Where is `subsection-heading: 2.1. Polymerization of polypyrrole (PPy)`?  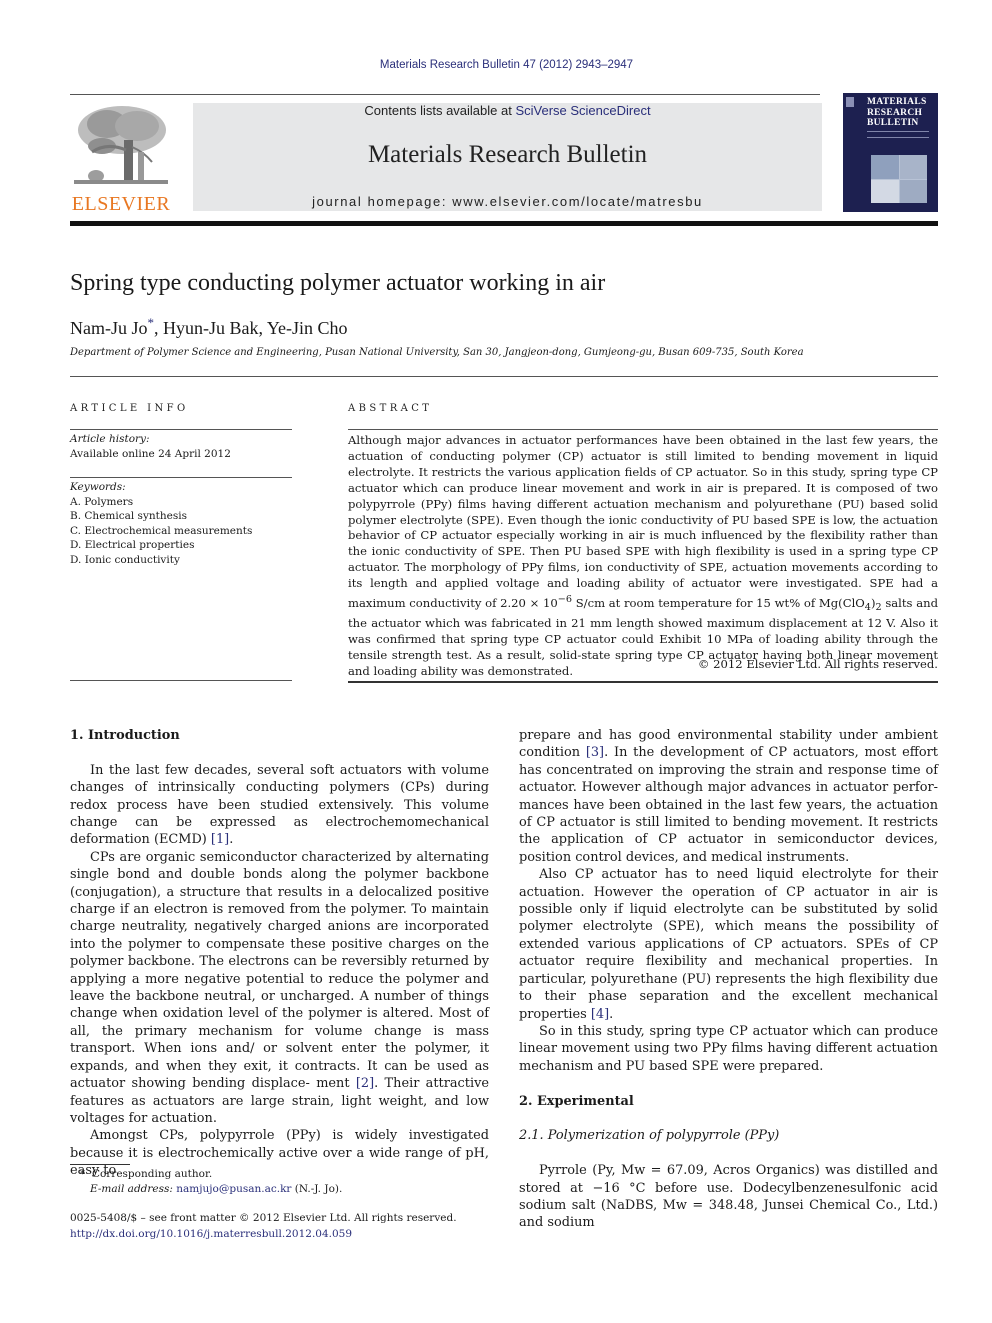 subsection-heading: 2.1. Polymerization of polypyrrole (PPy) is located at coordinates (649, 1136).